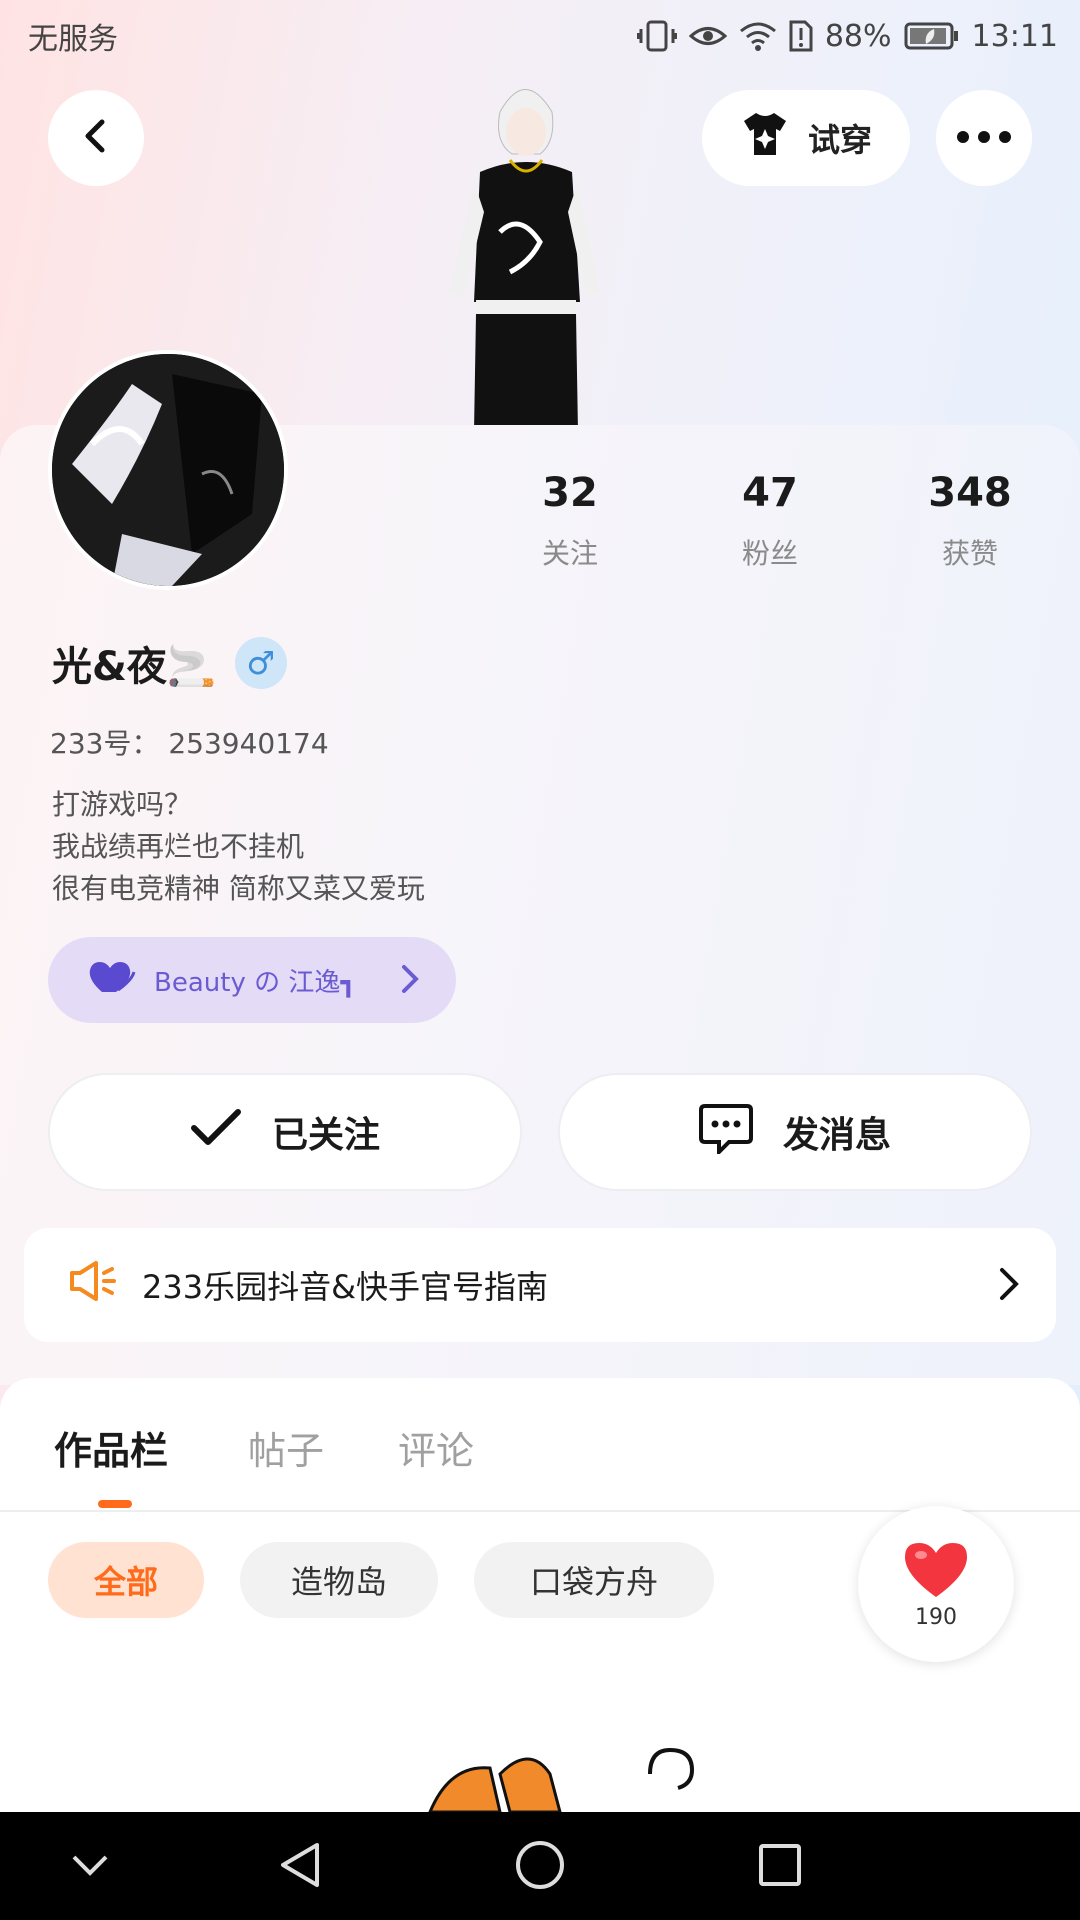  What do you see at coordinates (286, 1447) in the screenshot?
I see `tab-posts: 帖子` at bounding box center [286, 1447].